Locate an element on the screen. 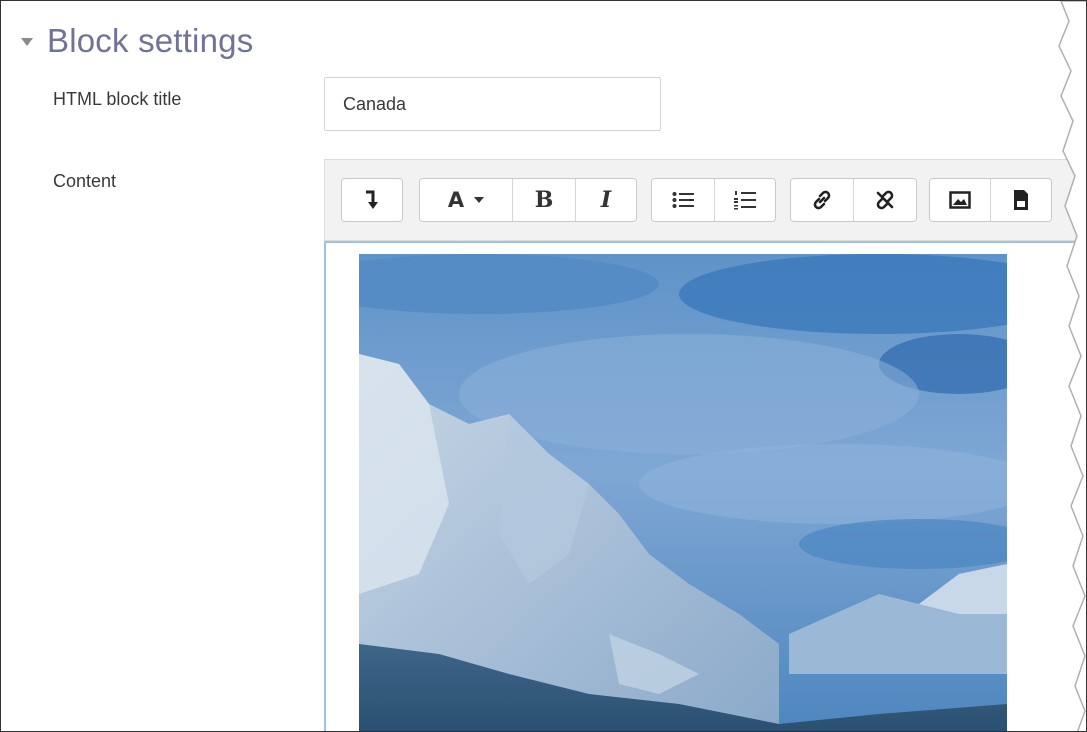 This screenshot has width=1087, height=732. bold-icon: B is located at coordinates (544, 200).